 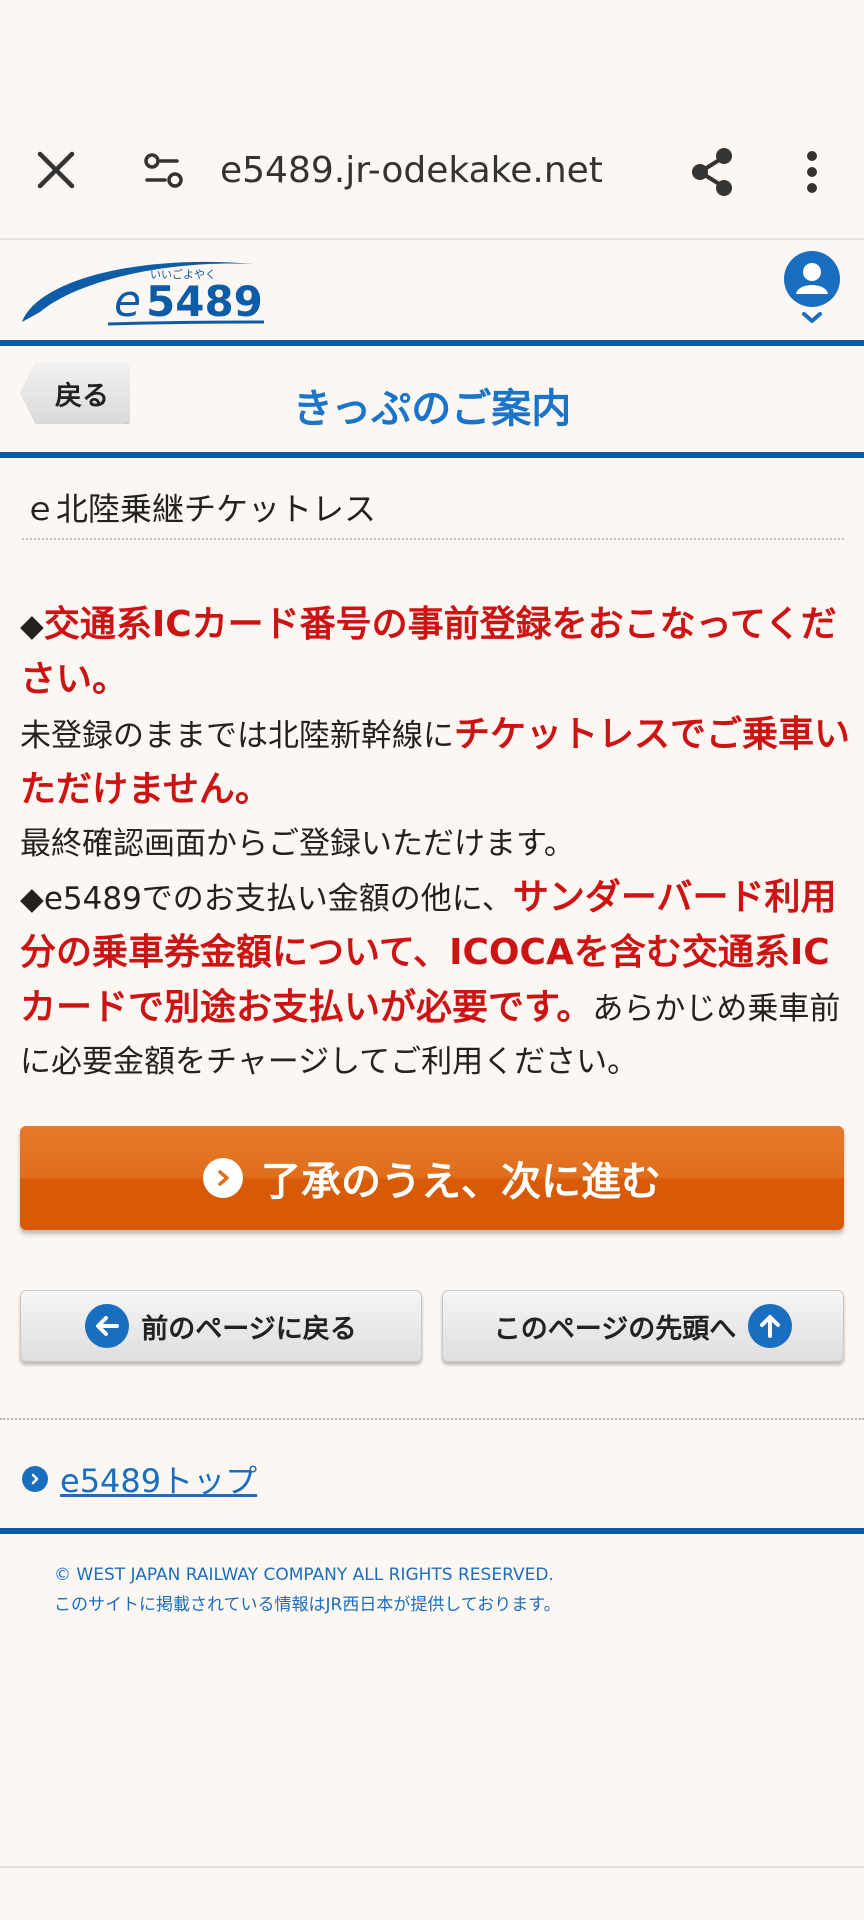 I want to click on svg-text: e, so click(x=127, y=301).